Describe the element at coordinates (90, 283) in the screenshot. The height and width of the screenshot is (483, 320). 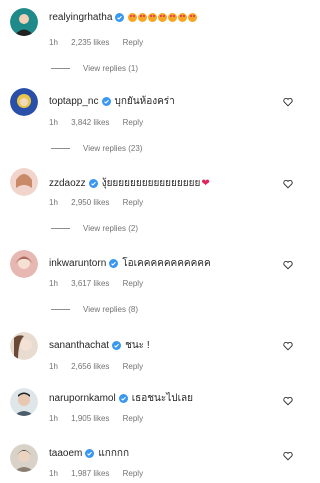
I see `like-count: 3,617 likes` at that location.